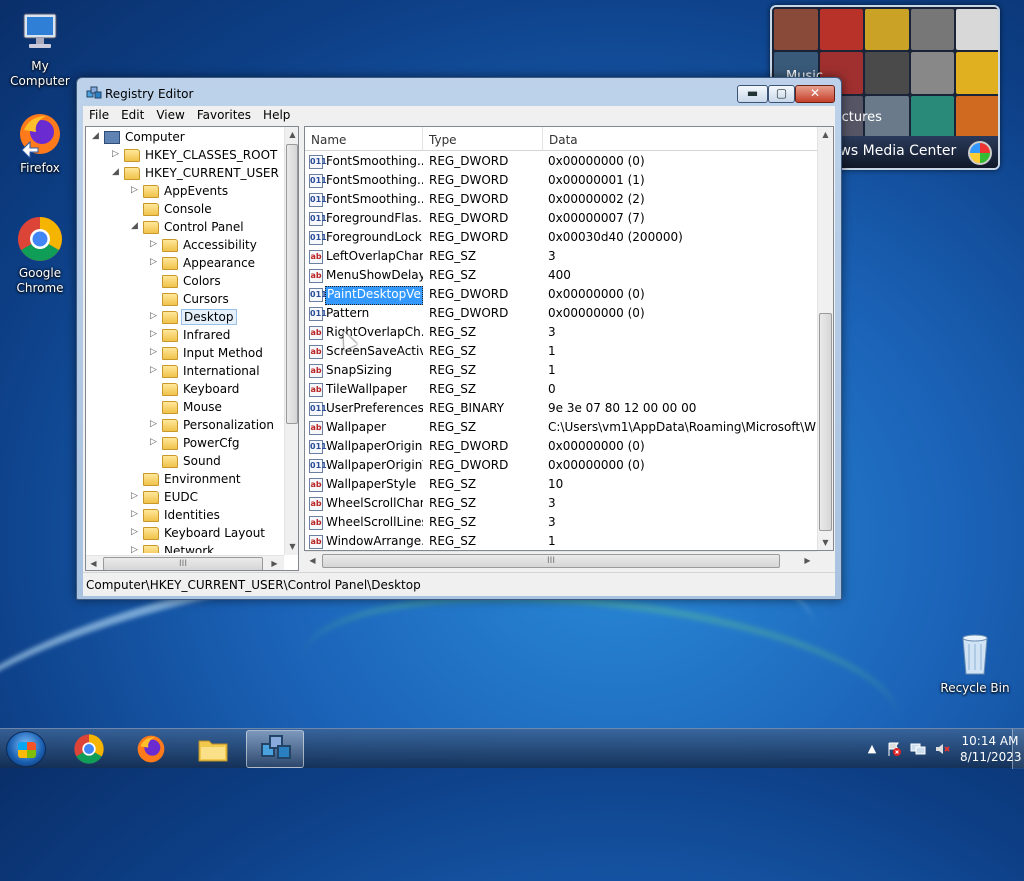  What do you see at coordinates (292, 284) in the screenshot?
I see `tree-scroll-thumb` at bounding box center [292, 284].